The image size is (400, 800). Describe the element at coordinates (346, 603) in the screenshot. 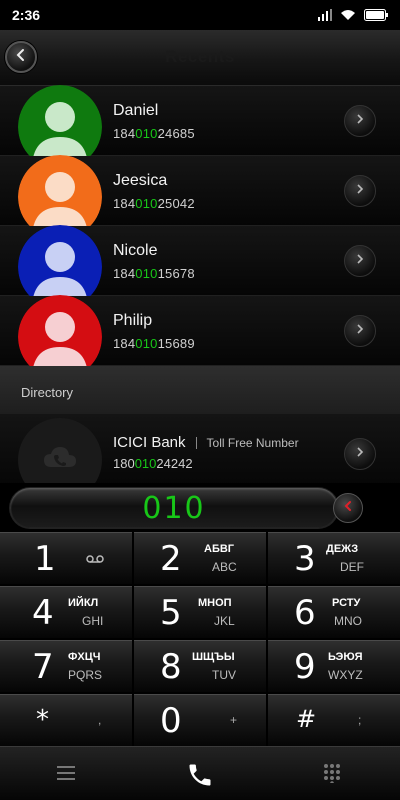

I see `key-letters-cyrillic: РСТУ` at that location.